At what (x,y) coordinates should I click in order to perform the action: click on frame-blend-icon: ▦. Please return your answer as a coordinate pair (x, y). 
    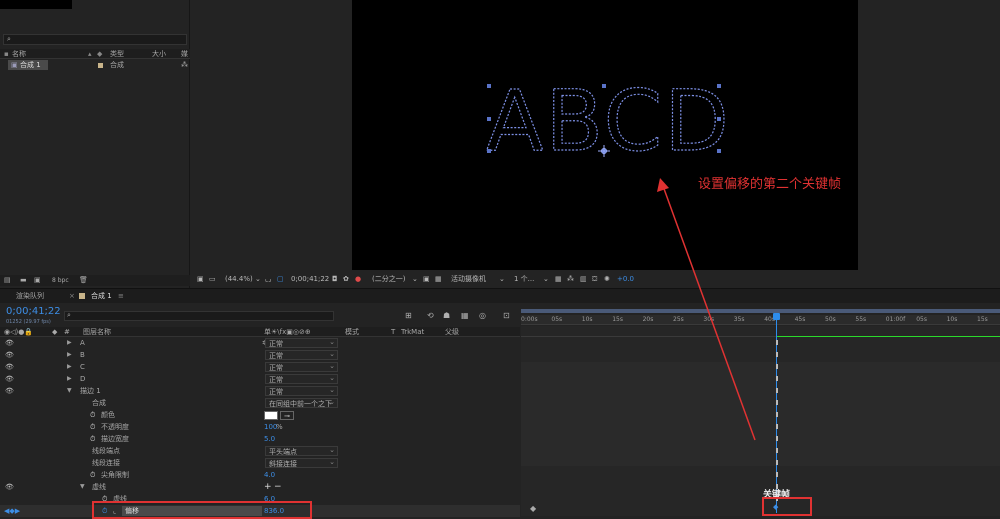
    Looking at the image, I should click on (465, 316).